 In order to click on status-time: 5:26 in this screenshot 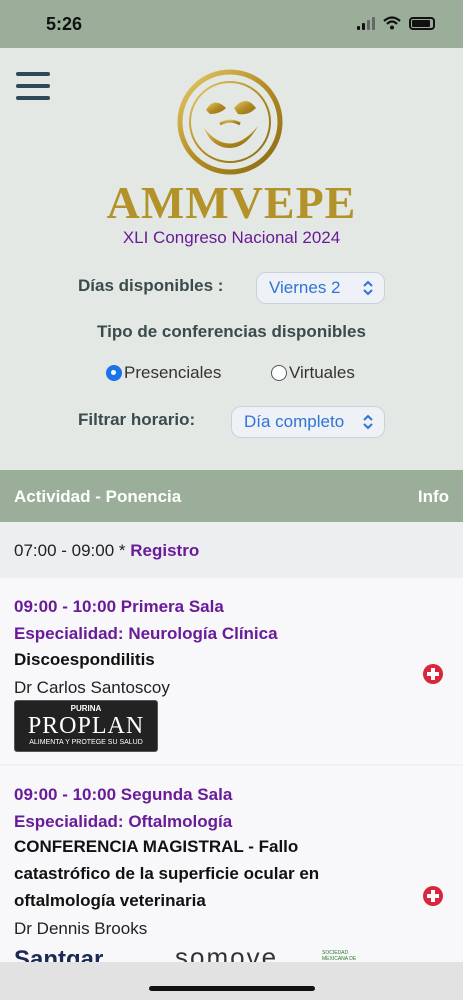, I will do `click(64, 24)`.